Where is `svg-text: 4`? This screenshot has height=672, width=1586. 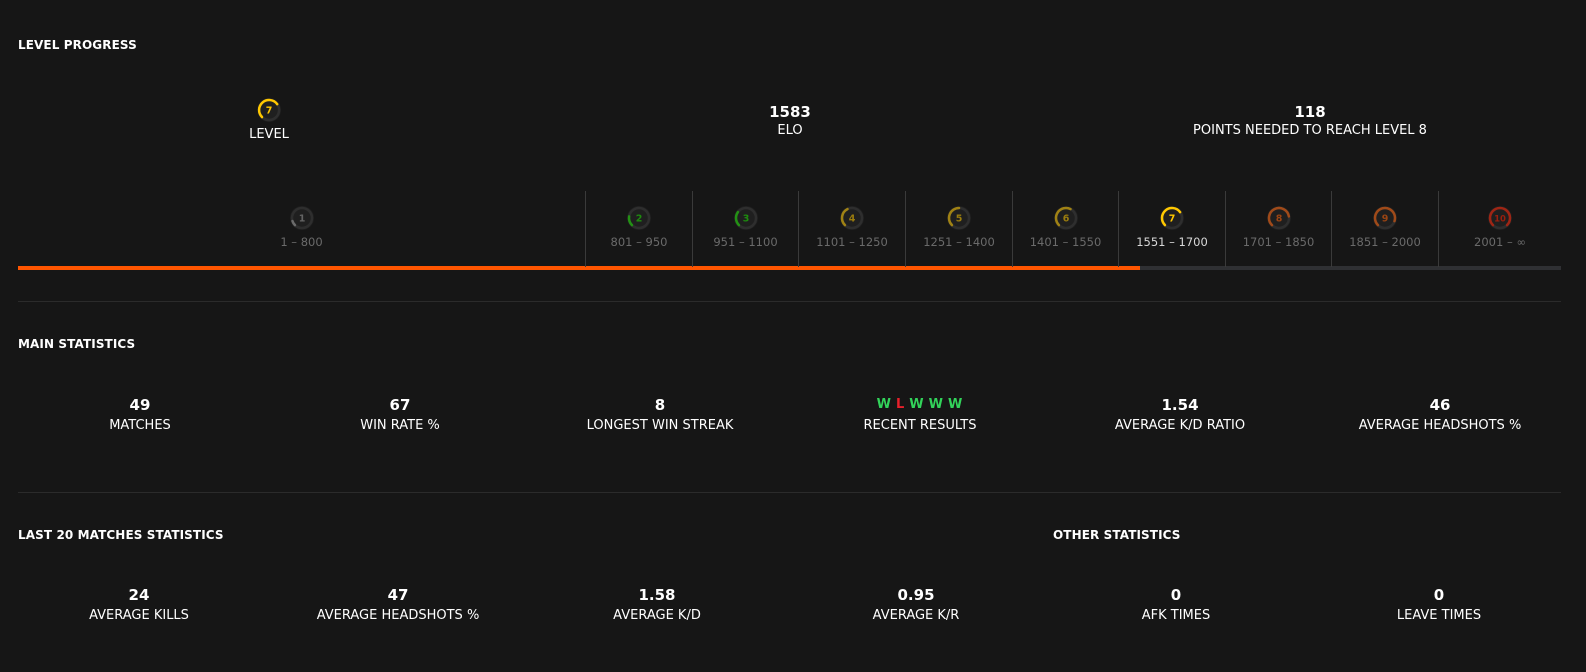 svg-text: 4 is located at coordinates (852, 219).